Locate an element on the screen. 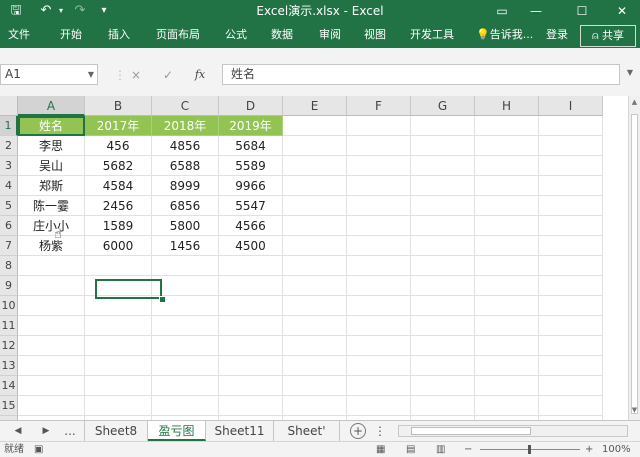  row-header: 9 is located at coordinates (9, 286).